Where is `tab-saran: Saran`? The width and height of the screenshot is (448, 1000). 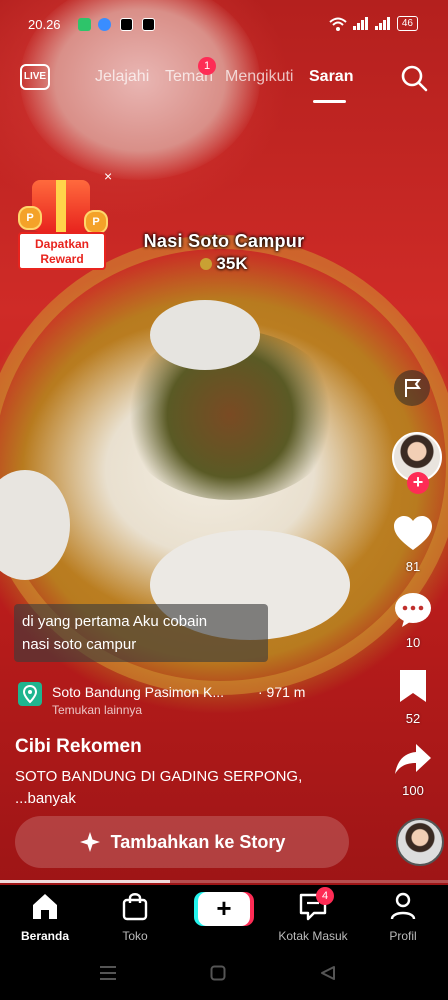
tab-saran: Saran is located at coordinates (331, 77).